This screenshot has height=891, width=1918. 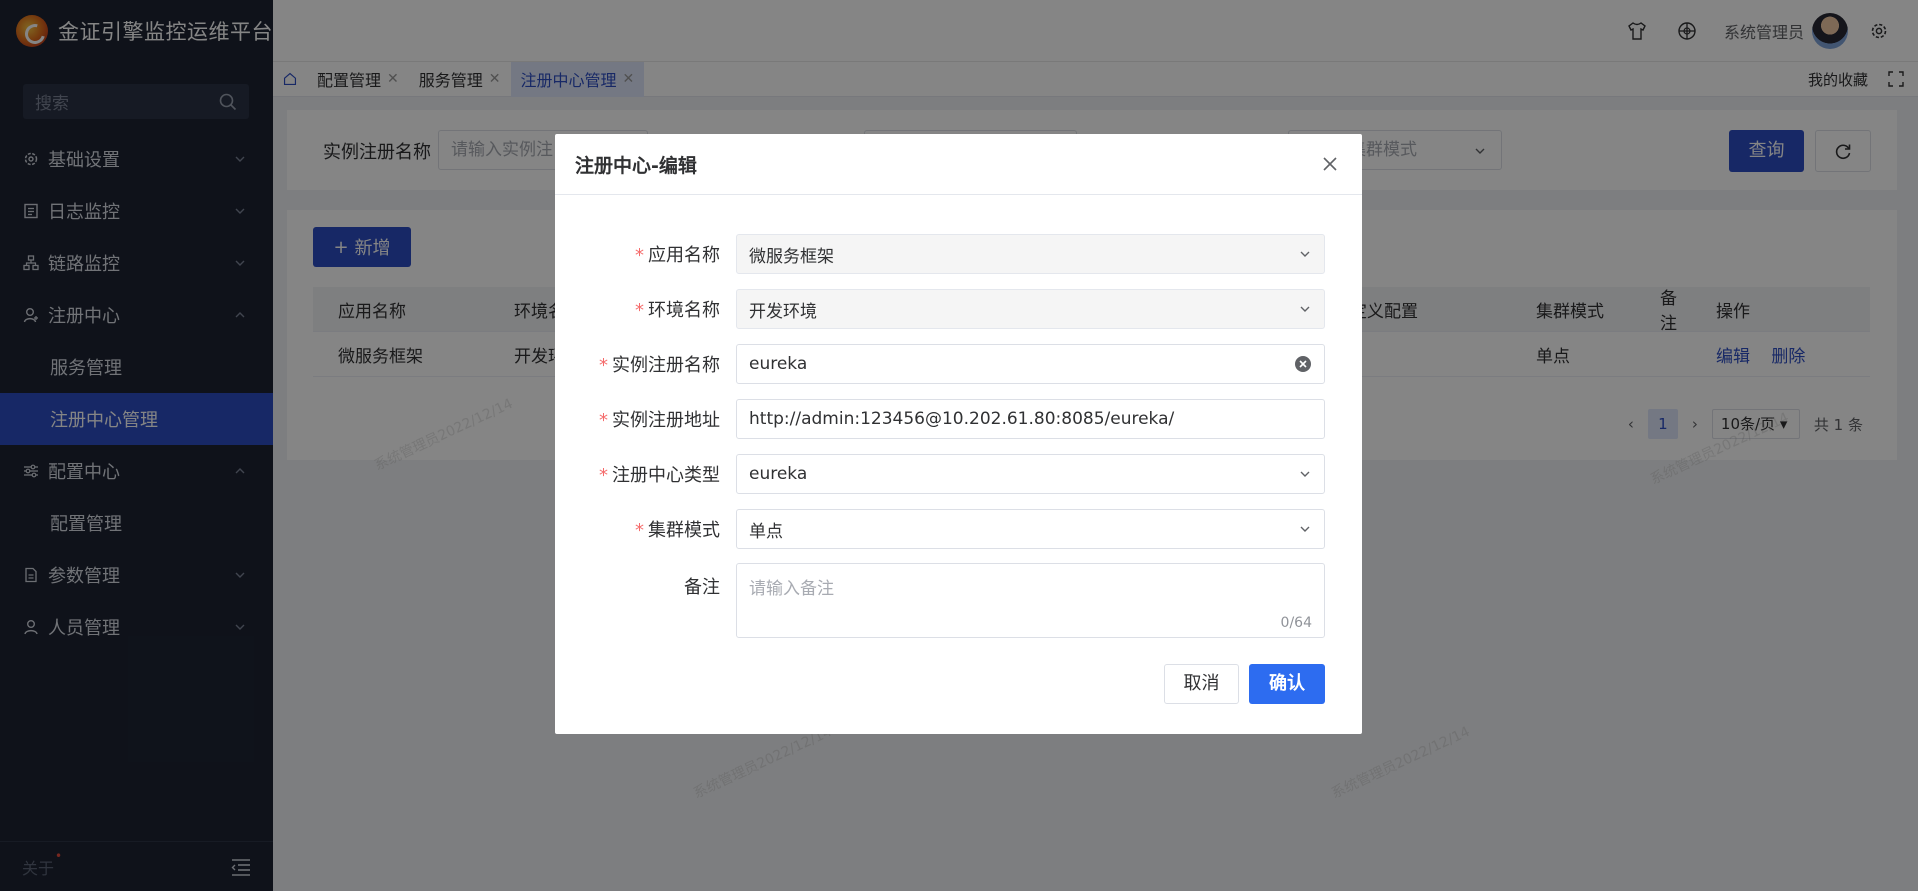 I want to click on remark-label: 备注, so click(x=702, y=587).